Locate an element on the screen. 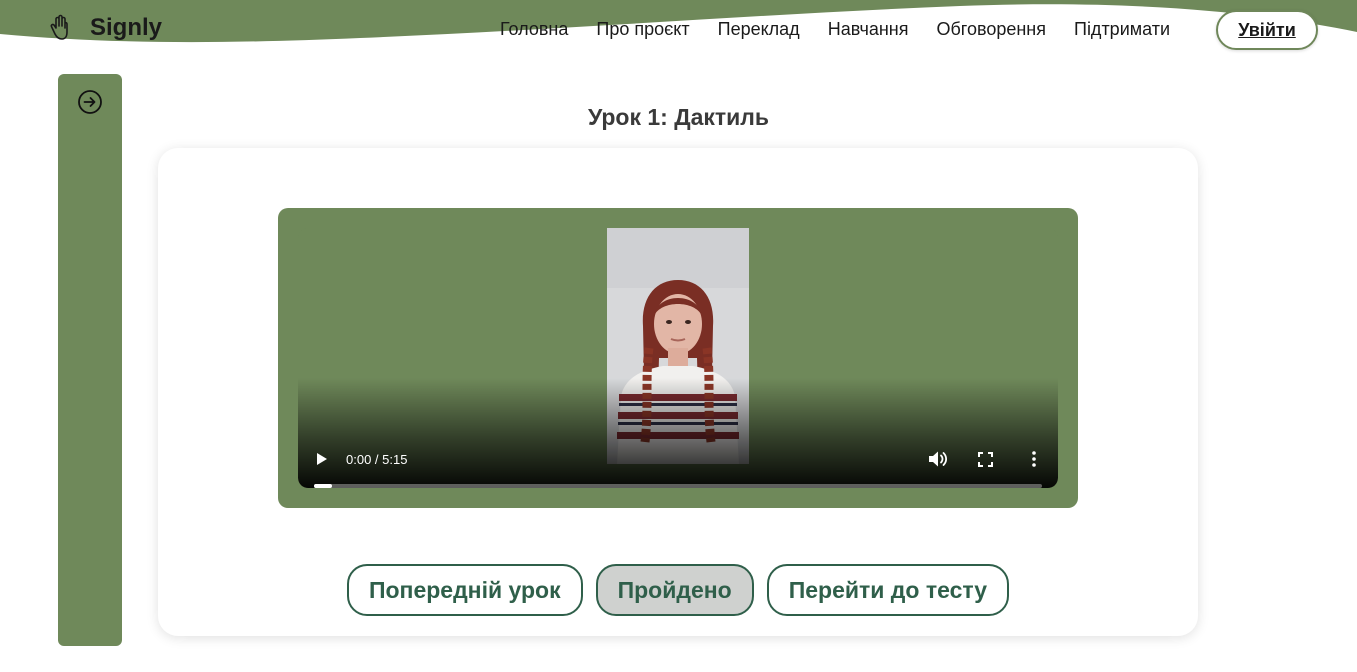 The height and width of the screenshot is (672, 1357). hand-icon is located at coordinates (59, 27).